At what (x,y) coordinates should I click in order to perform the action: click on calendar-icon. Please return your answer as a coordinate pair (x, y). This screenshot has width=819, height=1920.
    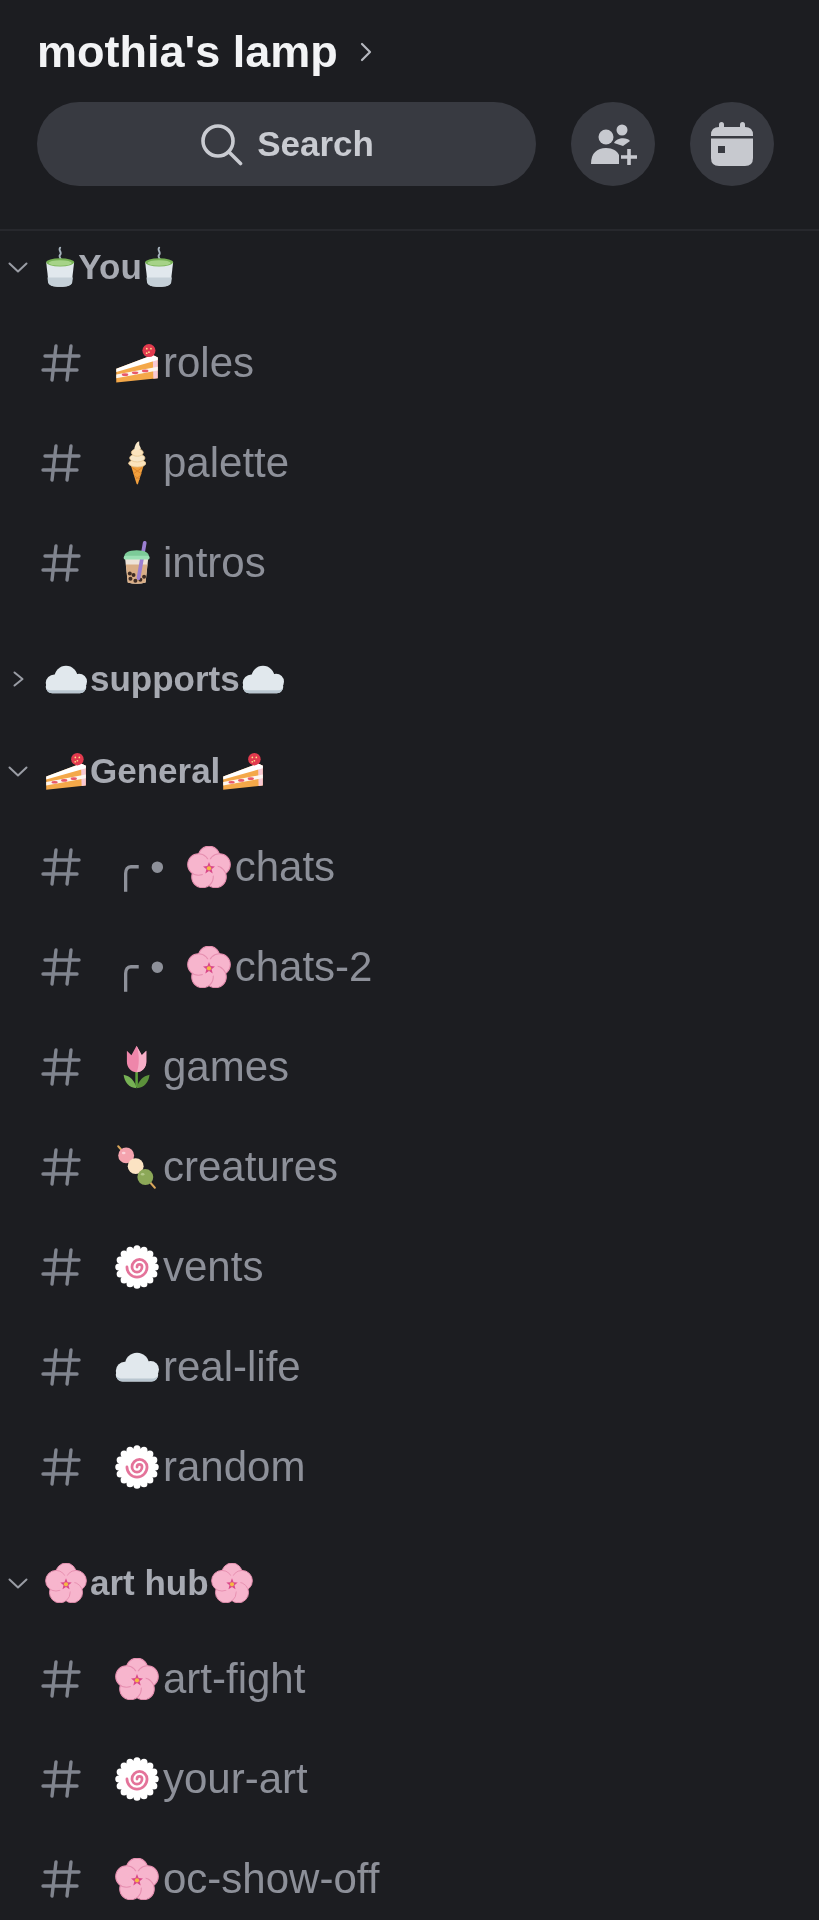
    Looking at the image, I should click on (732, 144).